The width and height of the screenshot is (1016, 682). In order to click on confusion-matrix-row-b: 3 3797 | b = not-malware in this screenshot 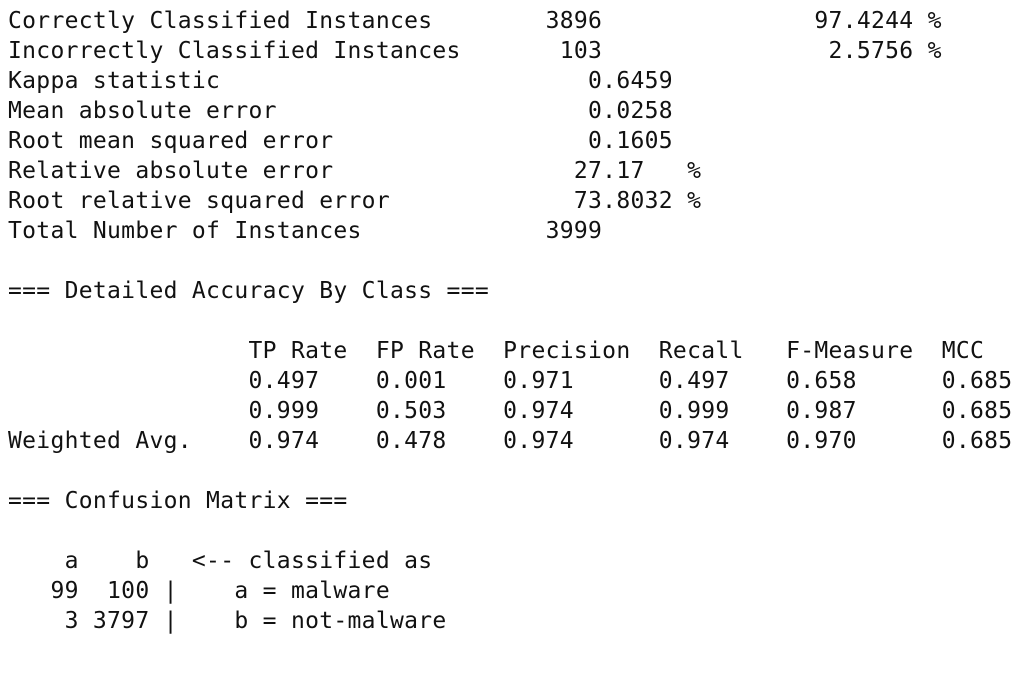, I will do `click(227, 621)`.